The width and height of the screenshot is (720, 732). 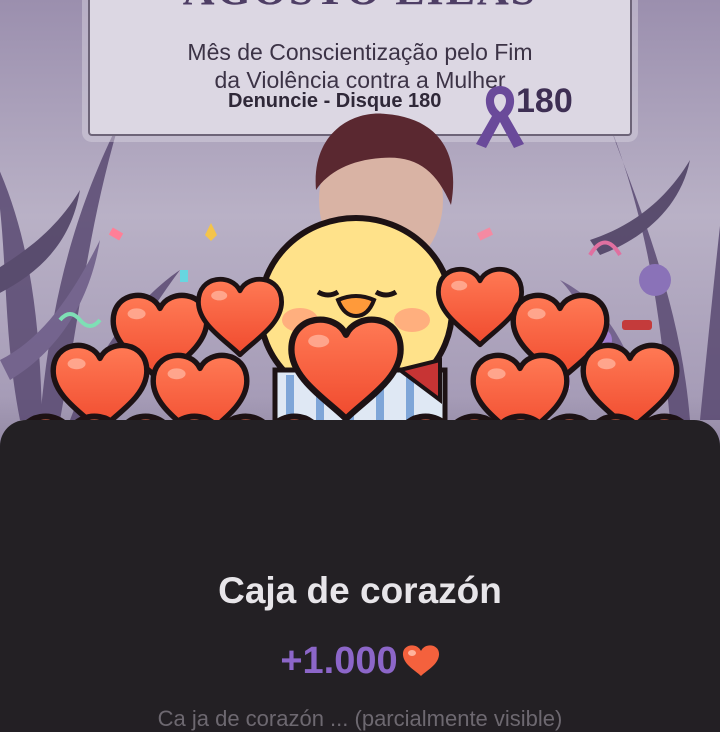 I want to click on gift-reward: +1.000, so click(x=360, y=663).